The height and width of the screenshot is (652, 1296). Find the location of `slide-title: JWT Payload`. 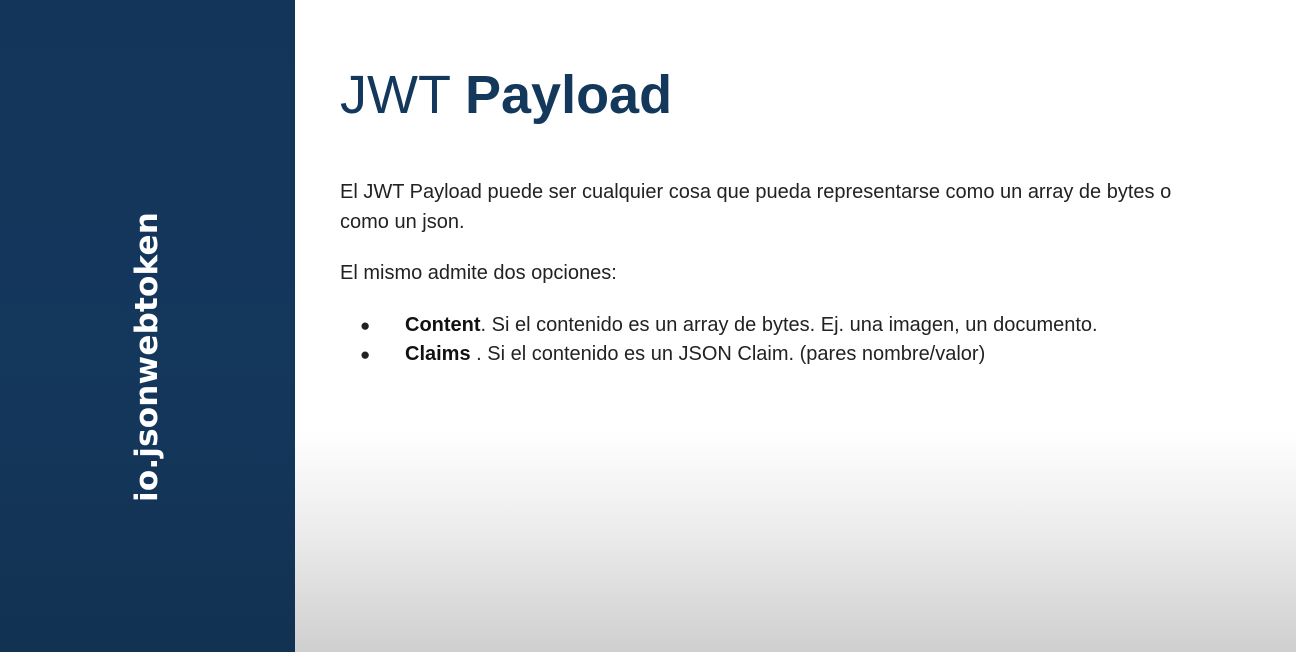

slide-title: JWT Payload is located at coordinates (506, 95).